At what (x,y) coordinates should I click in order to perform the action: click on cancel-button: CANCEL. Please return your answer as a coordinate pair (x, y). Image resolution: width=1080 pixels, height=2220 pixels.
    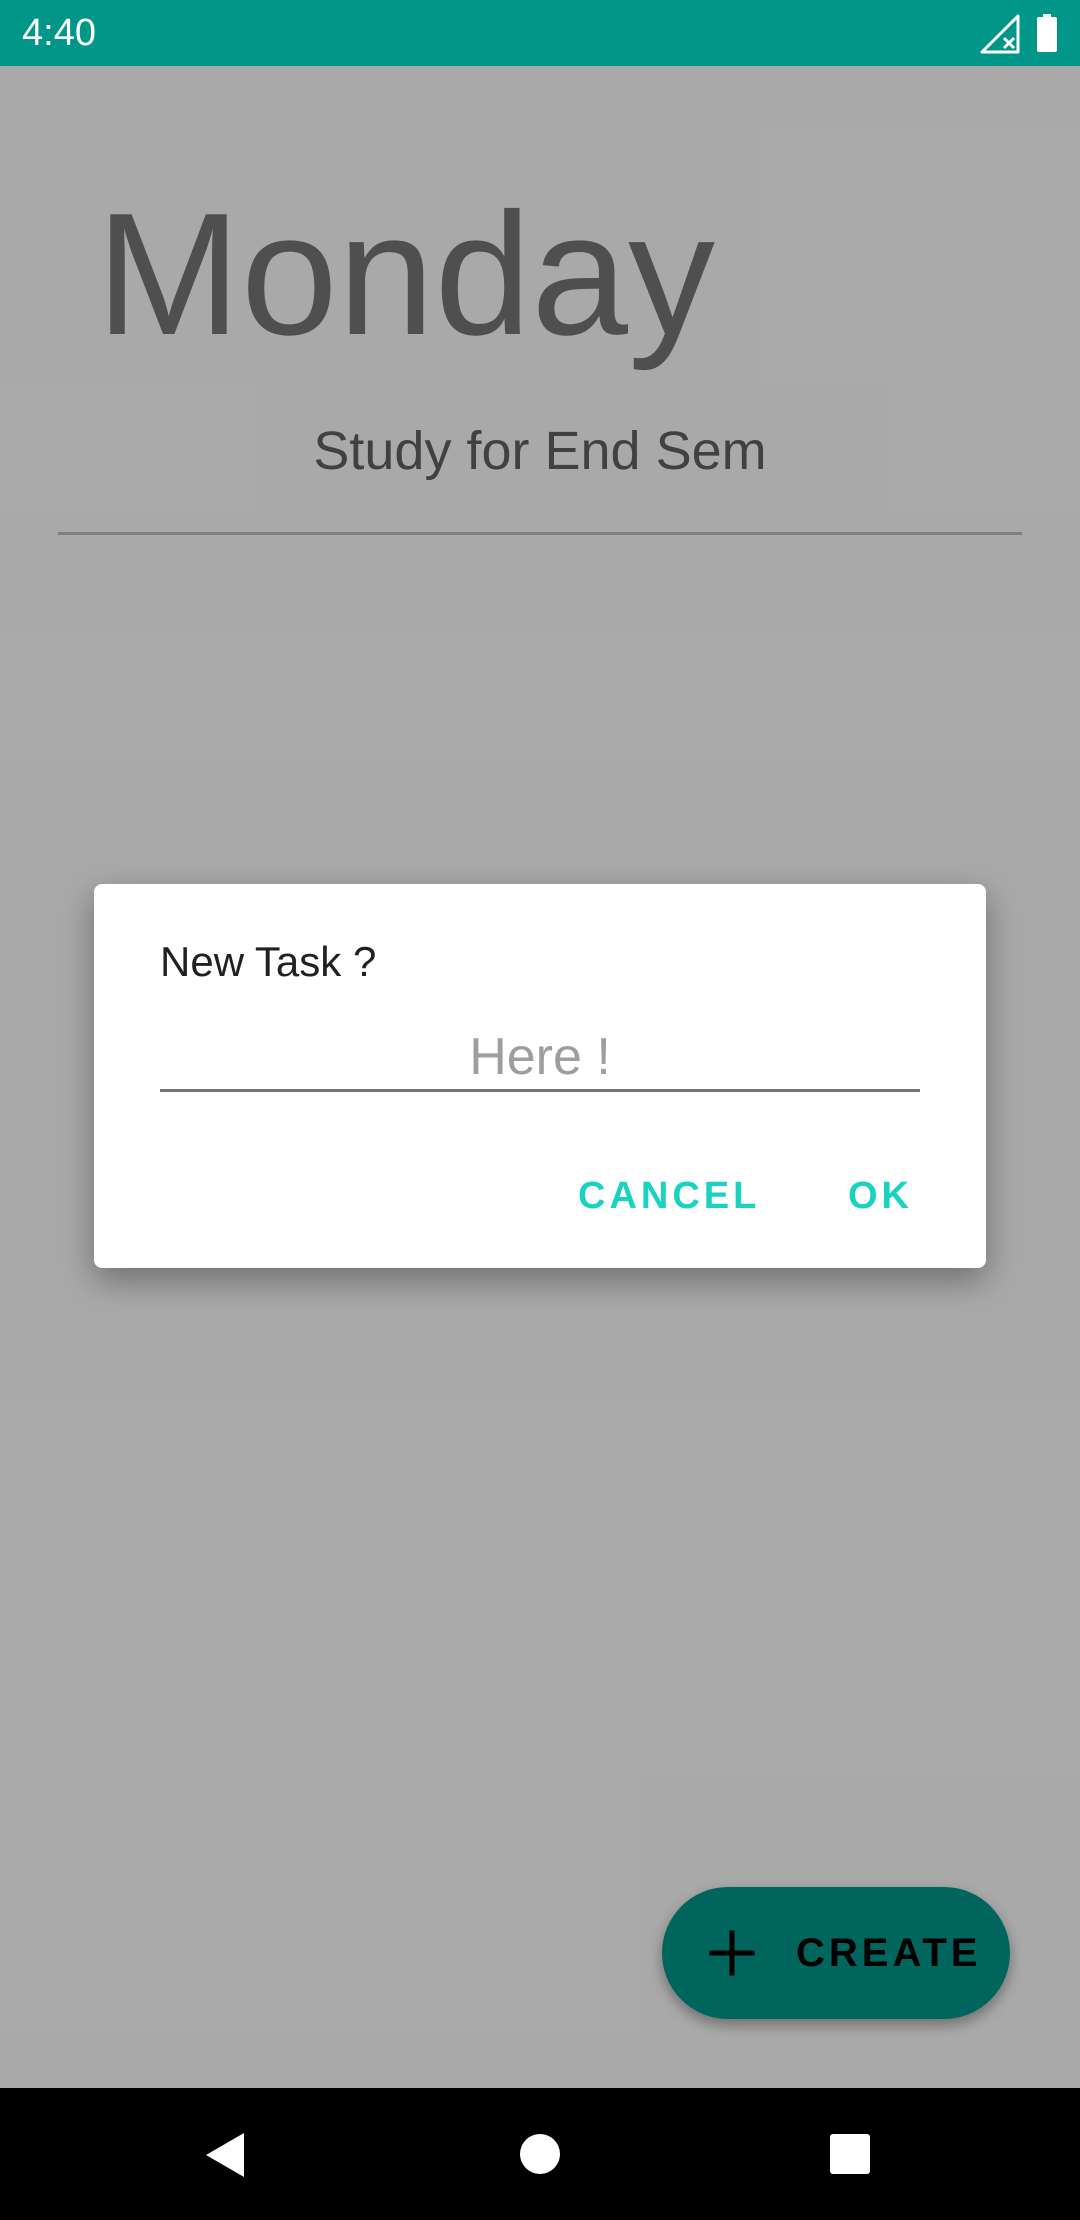
    Looking at the image, I should click on (669, 1196).